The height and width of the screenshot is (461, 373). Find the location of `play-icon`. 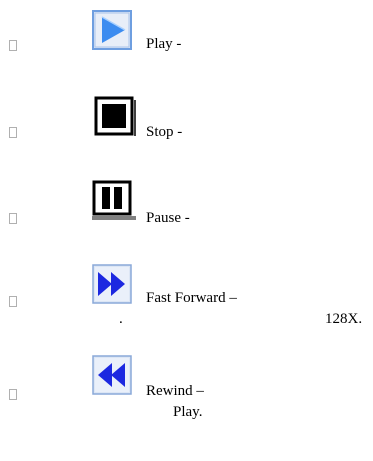

play-icon is located at coordinates (112, 30).